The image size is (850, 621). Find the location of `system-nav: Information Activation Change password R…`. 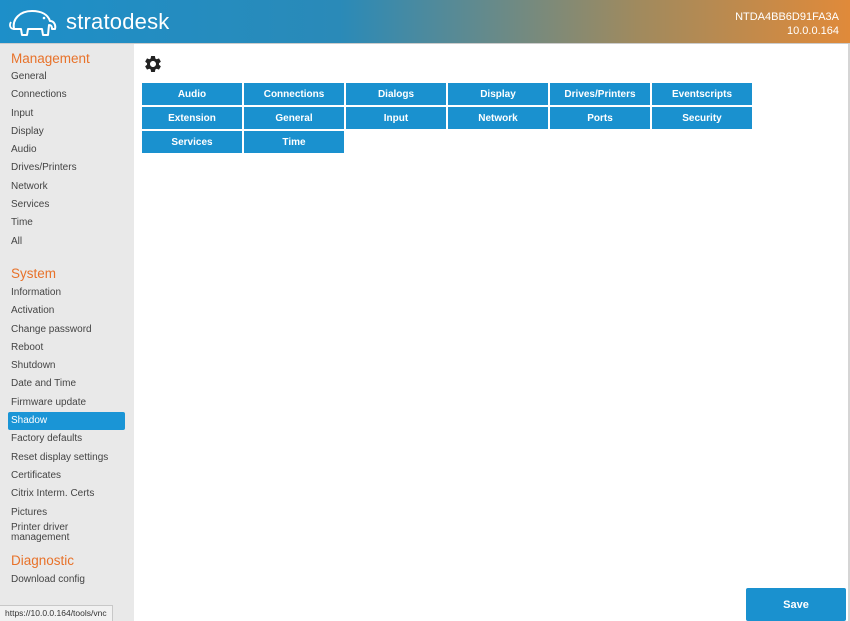

system-nav: Information Activation Change password R… is located at coordinates (67, 415).